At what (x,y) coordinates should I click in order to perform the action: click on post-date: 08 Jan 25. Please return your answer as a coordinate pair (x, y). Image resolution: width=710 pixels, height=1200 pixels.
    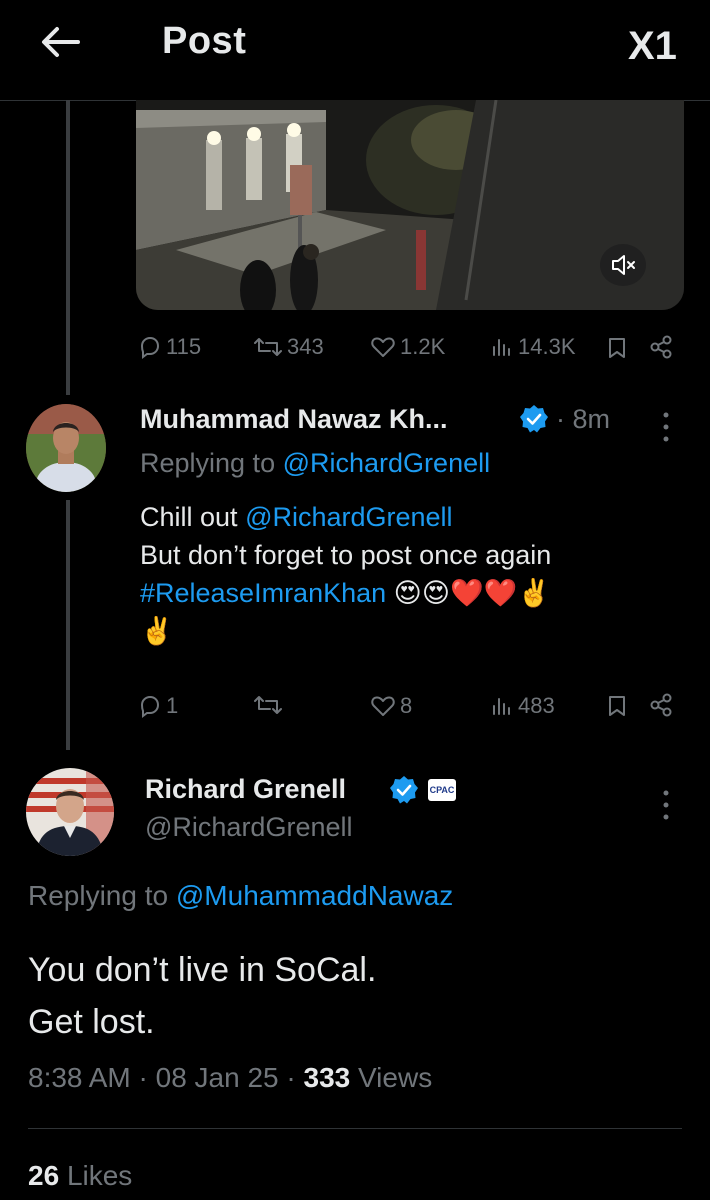
    Looking at the image, I should click on (217, 1077).